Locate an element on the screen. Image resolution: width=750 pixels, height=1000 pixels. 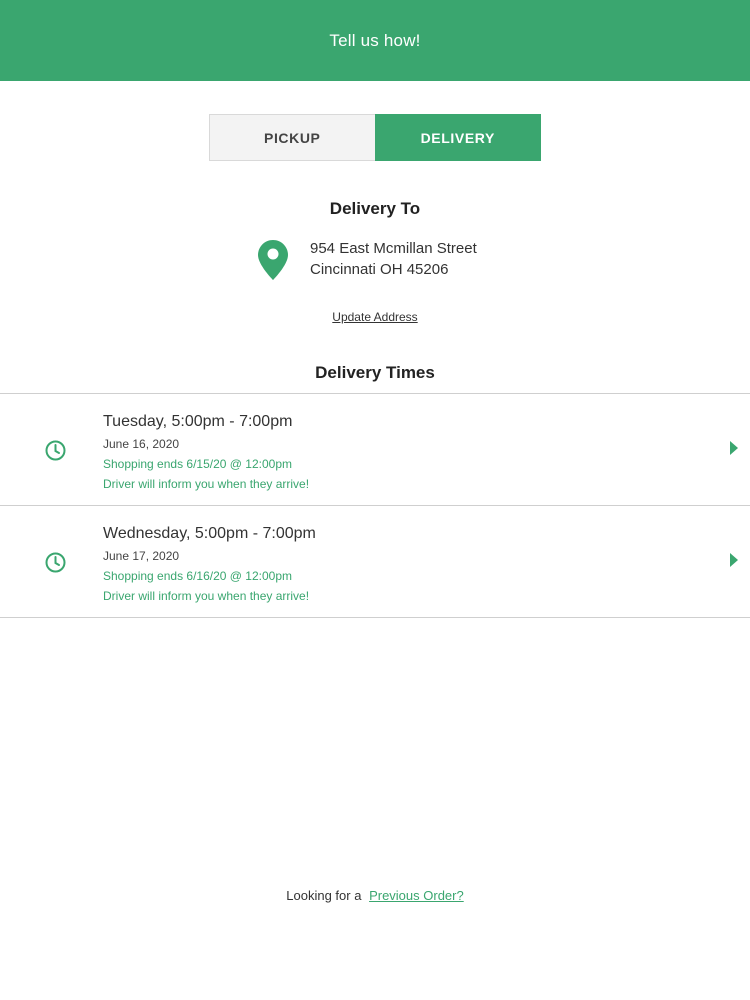
pickup-tab-label: PICKUP is located at coordinates (292, 137).